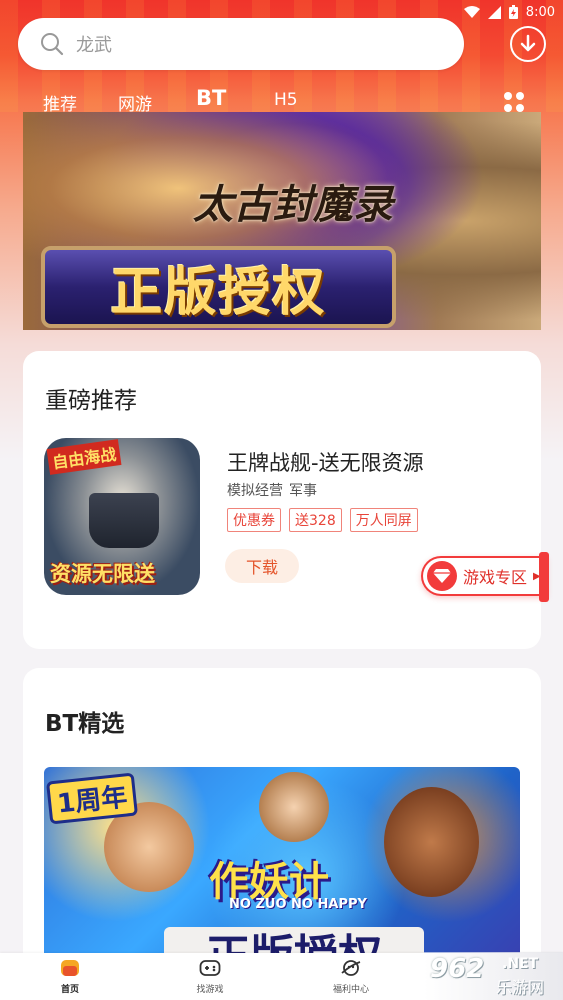 The image size is (563, 1000). Describe the element at coordinates (471, 12) in the screenshot. I see `wifi-icon` at that location.